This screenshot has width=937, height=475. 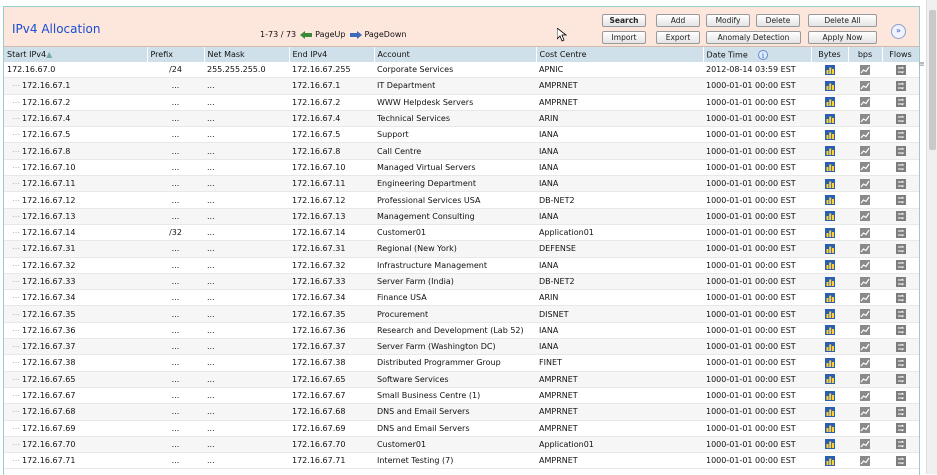 What do you see at coordinates (322, 34) in the screenshot?
I see `page-up-link: PageUp` at bounding box center [322, 34].